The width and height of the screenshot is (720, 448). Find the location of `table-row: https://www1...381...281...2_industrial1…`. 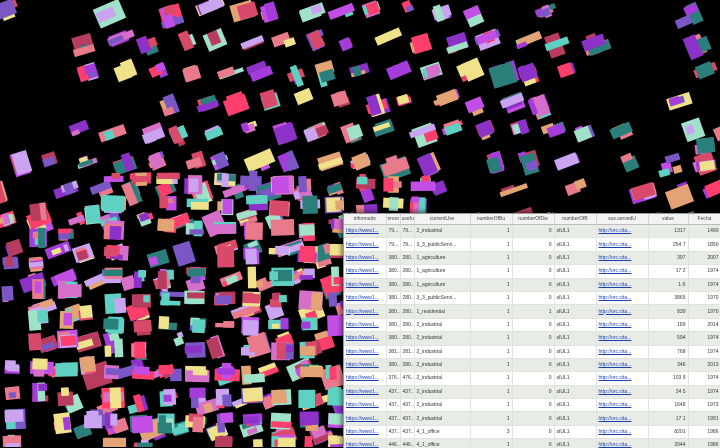

table-row: https://www1...381...281...2_industrial1… is located at coordinates (532, 351).